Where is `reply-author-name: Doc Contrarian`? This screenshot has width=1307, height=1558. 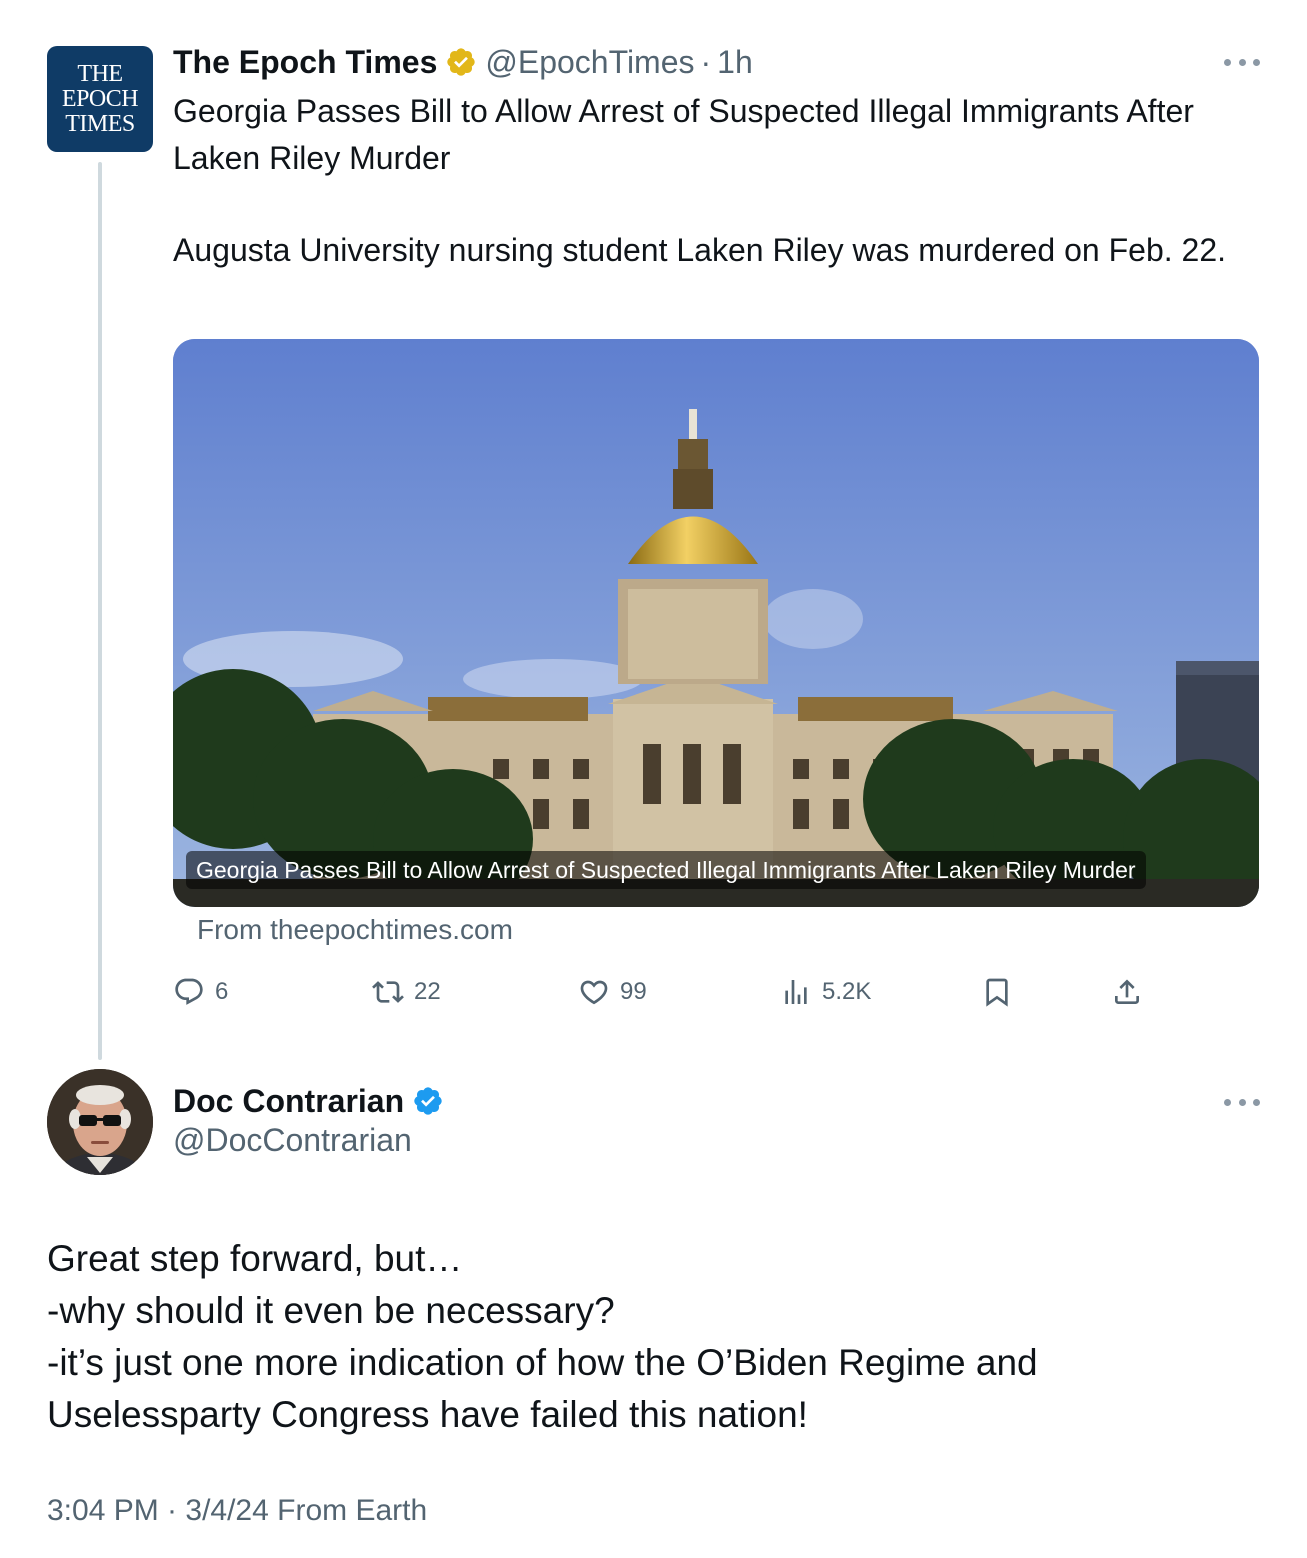 reply-author-name: Doc Contrarian is located at coordinates (288, 1101).